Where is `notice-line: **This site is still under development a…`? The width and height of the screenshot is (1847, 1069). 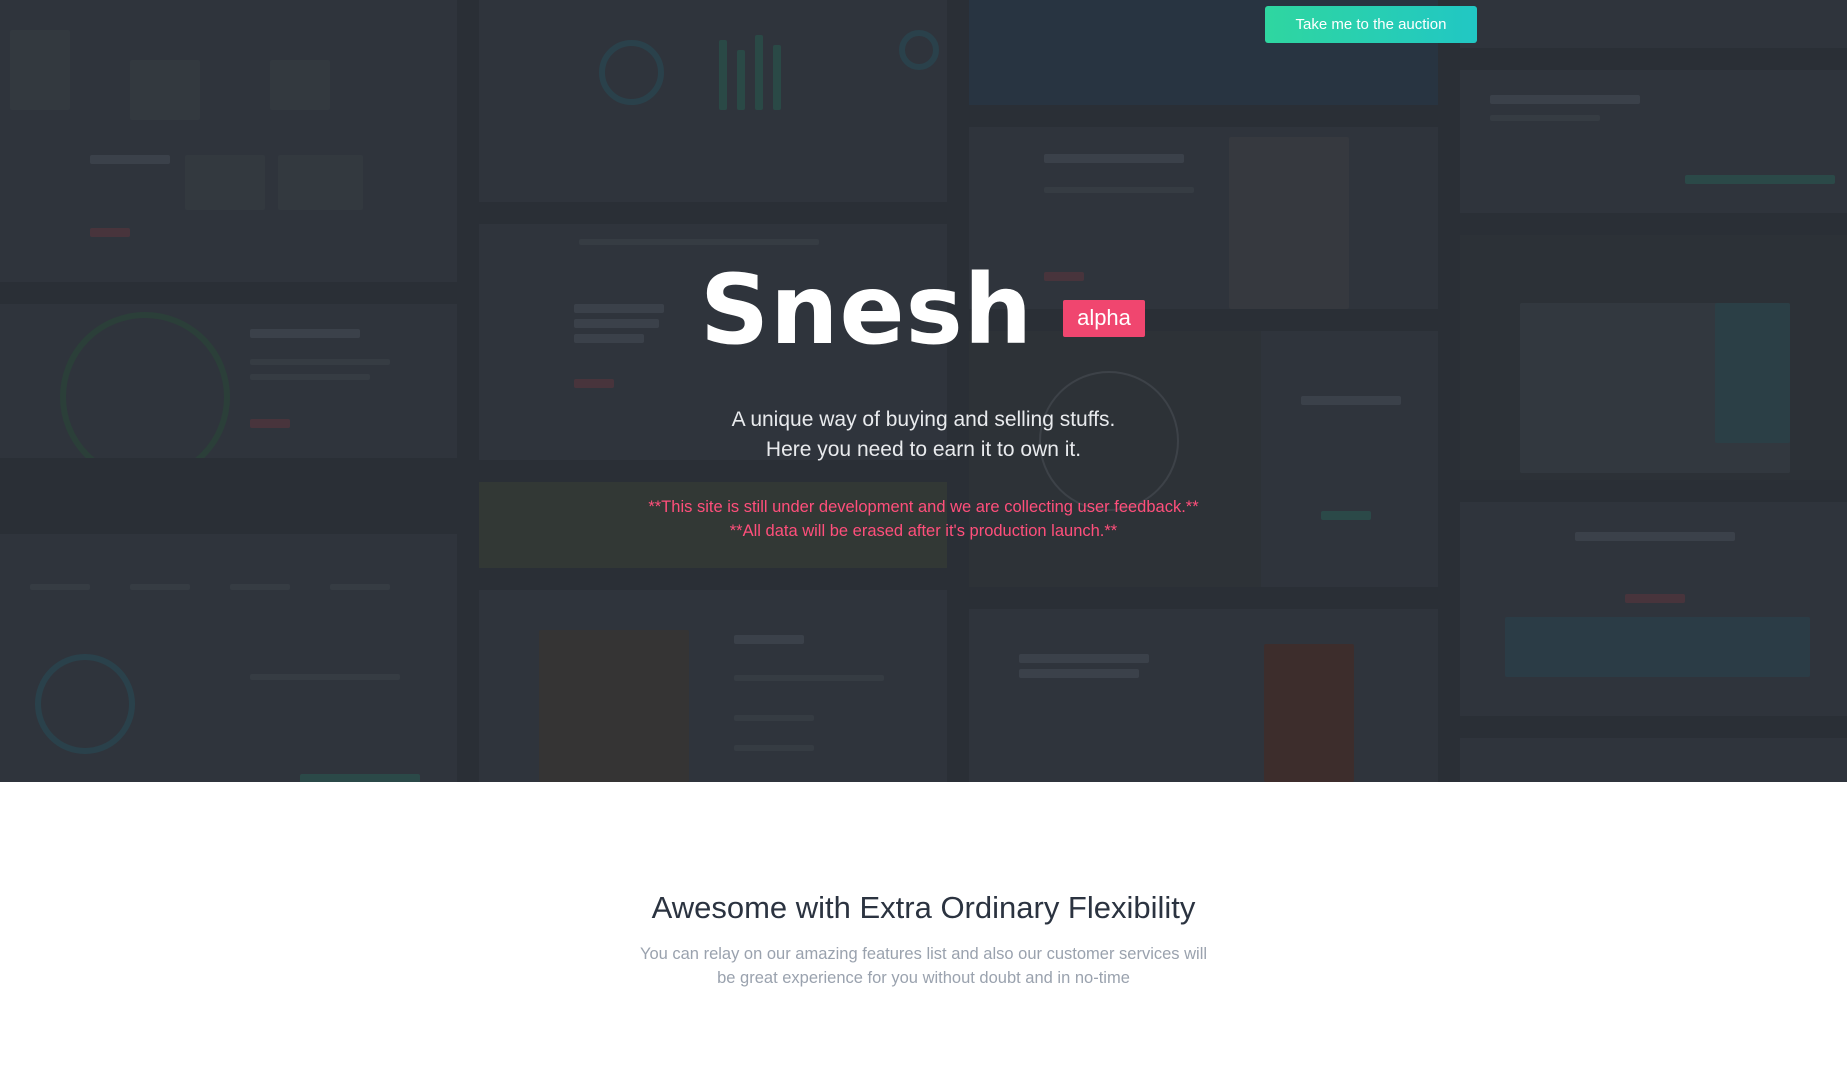
notice-line: **This site is still under development a… is located at coordinates (923, 507).